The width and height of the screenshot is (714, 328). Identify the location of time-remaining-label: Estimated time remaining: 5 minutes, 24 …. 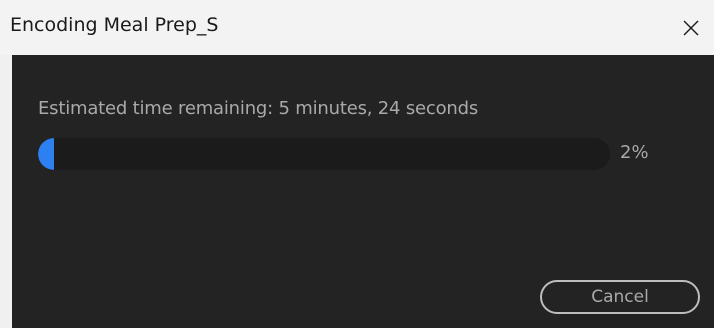
(258, 108).